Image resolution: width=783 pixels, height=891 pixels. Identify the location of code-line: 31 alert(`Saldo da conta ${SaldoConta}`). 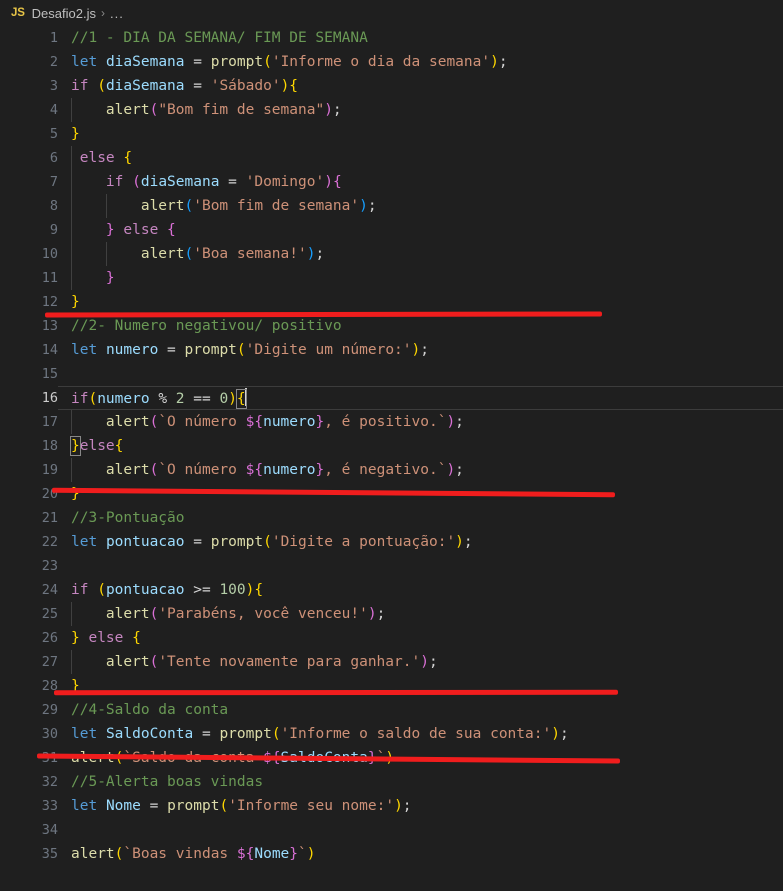
(391, 758).